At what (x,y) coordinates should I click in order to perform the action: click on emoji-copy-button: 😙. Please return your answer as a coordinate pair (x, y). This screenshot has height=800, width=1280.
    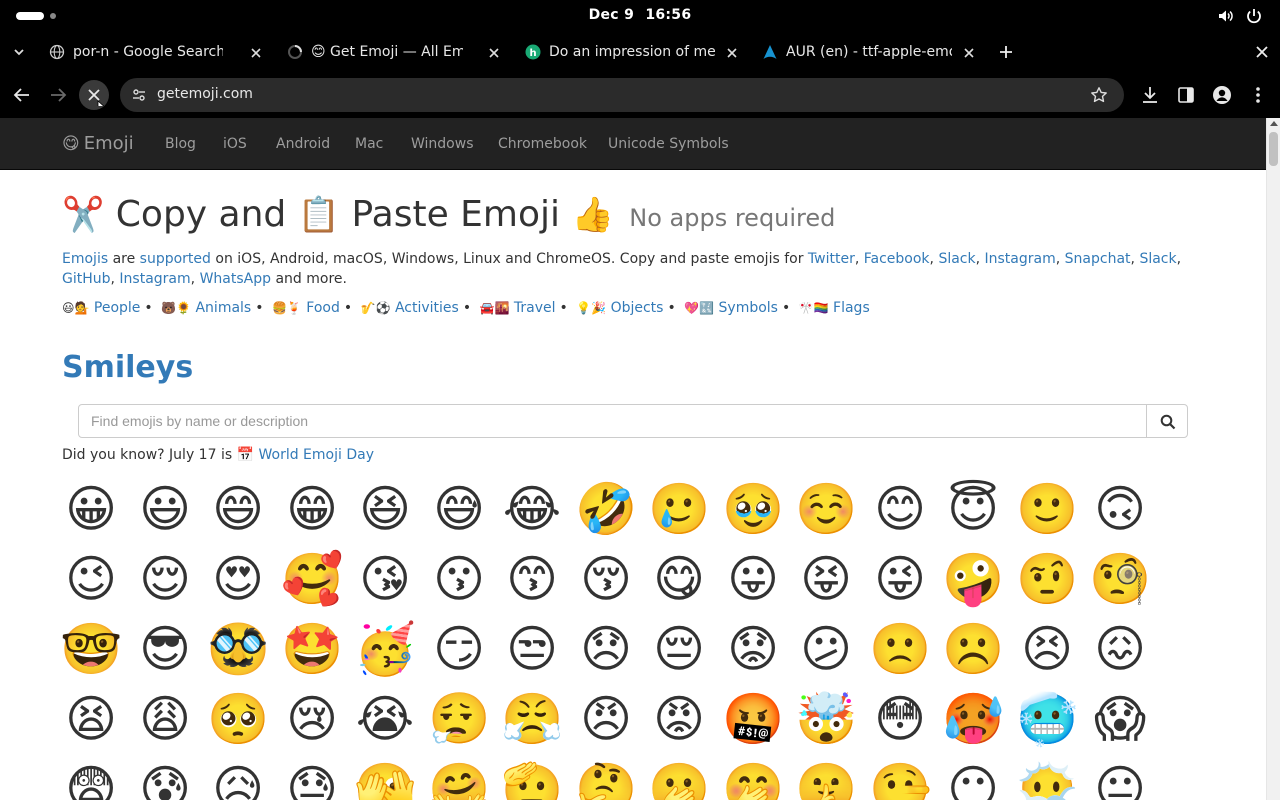
    Looking at the image, I should click on (532, 579).